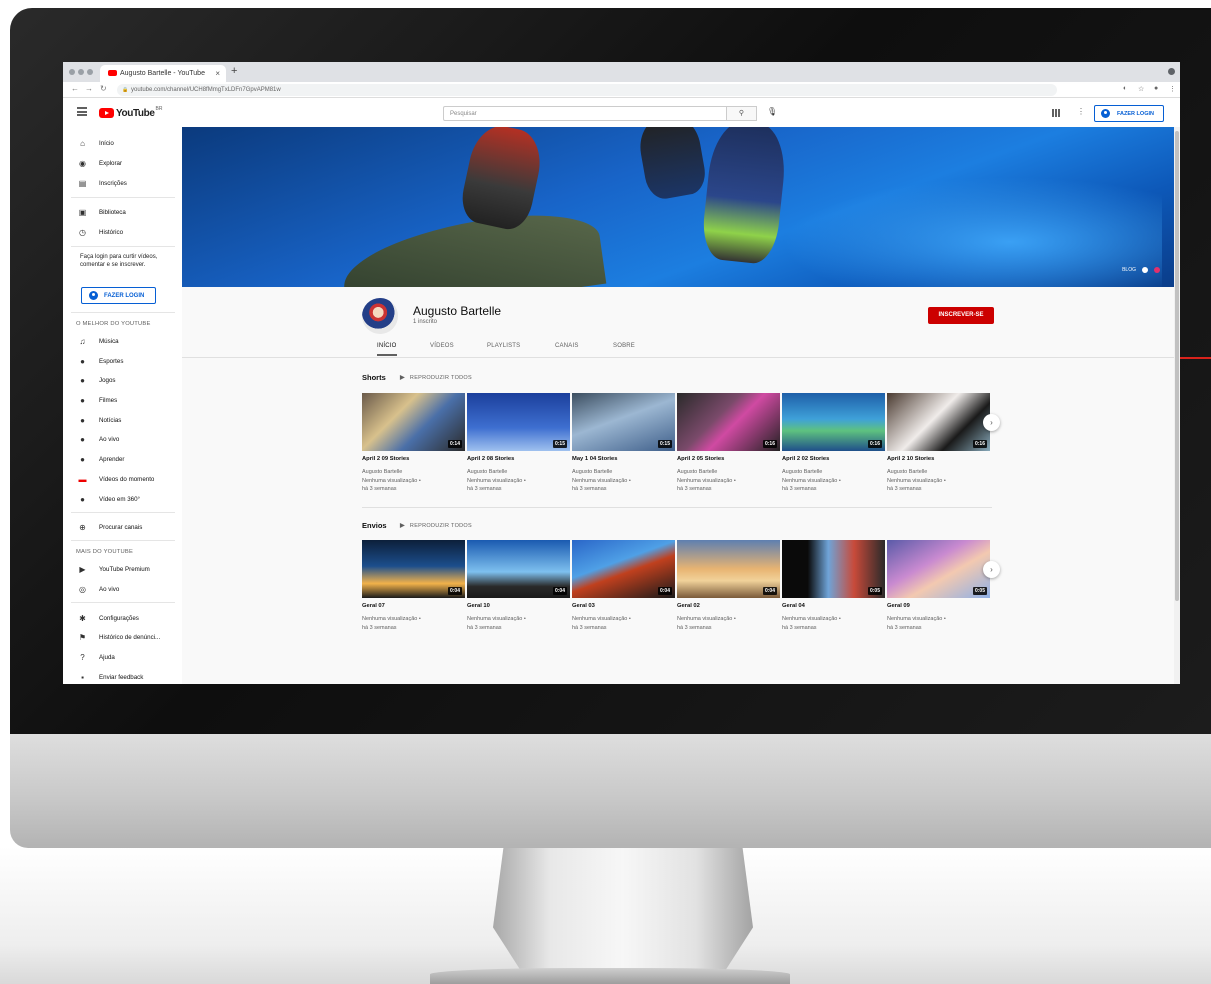 The width and height of the screenshot is (1211, 984). Describe the element at coordinates (688, 606) in the screenshot. I see `video-title: Geral 02` at that location.